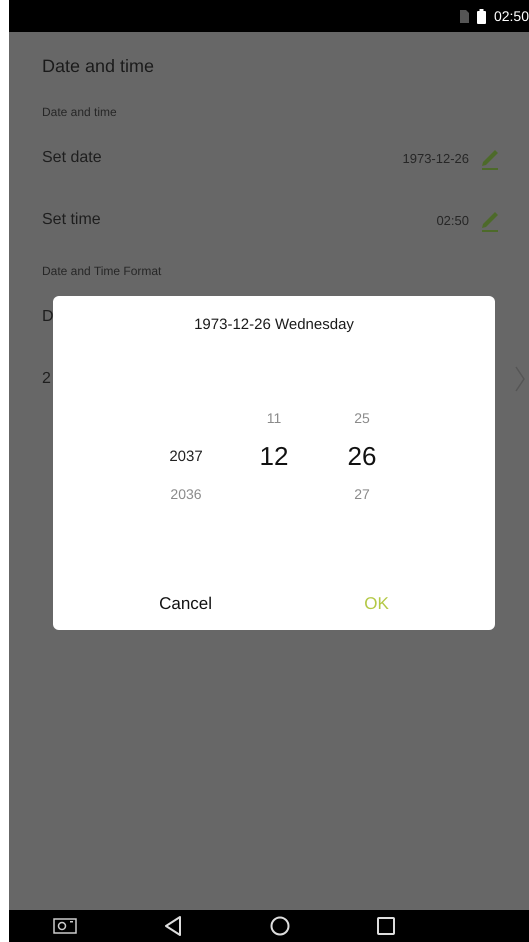 The image size is (529, 942). Describe the element at coordinates (80, 112) in the screenshot. I see `section-header: Date and time` at that location.